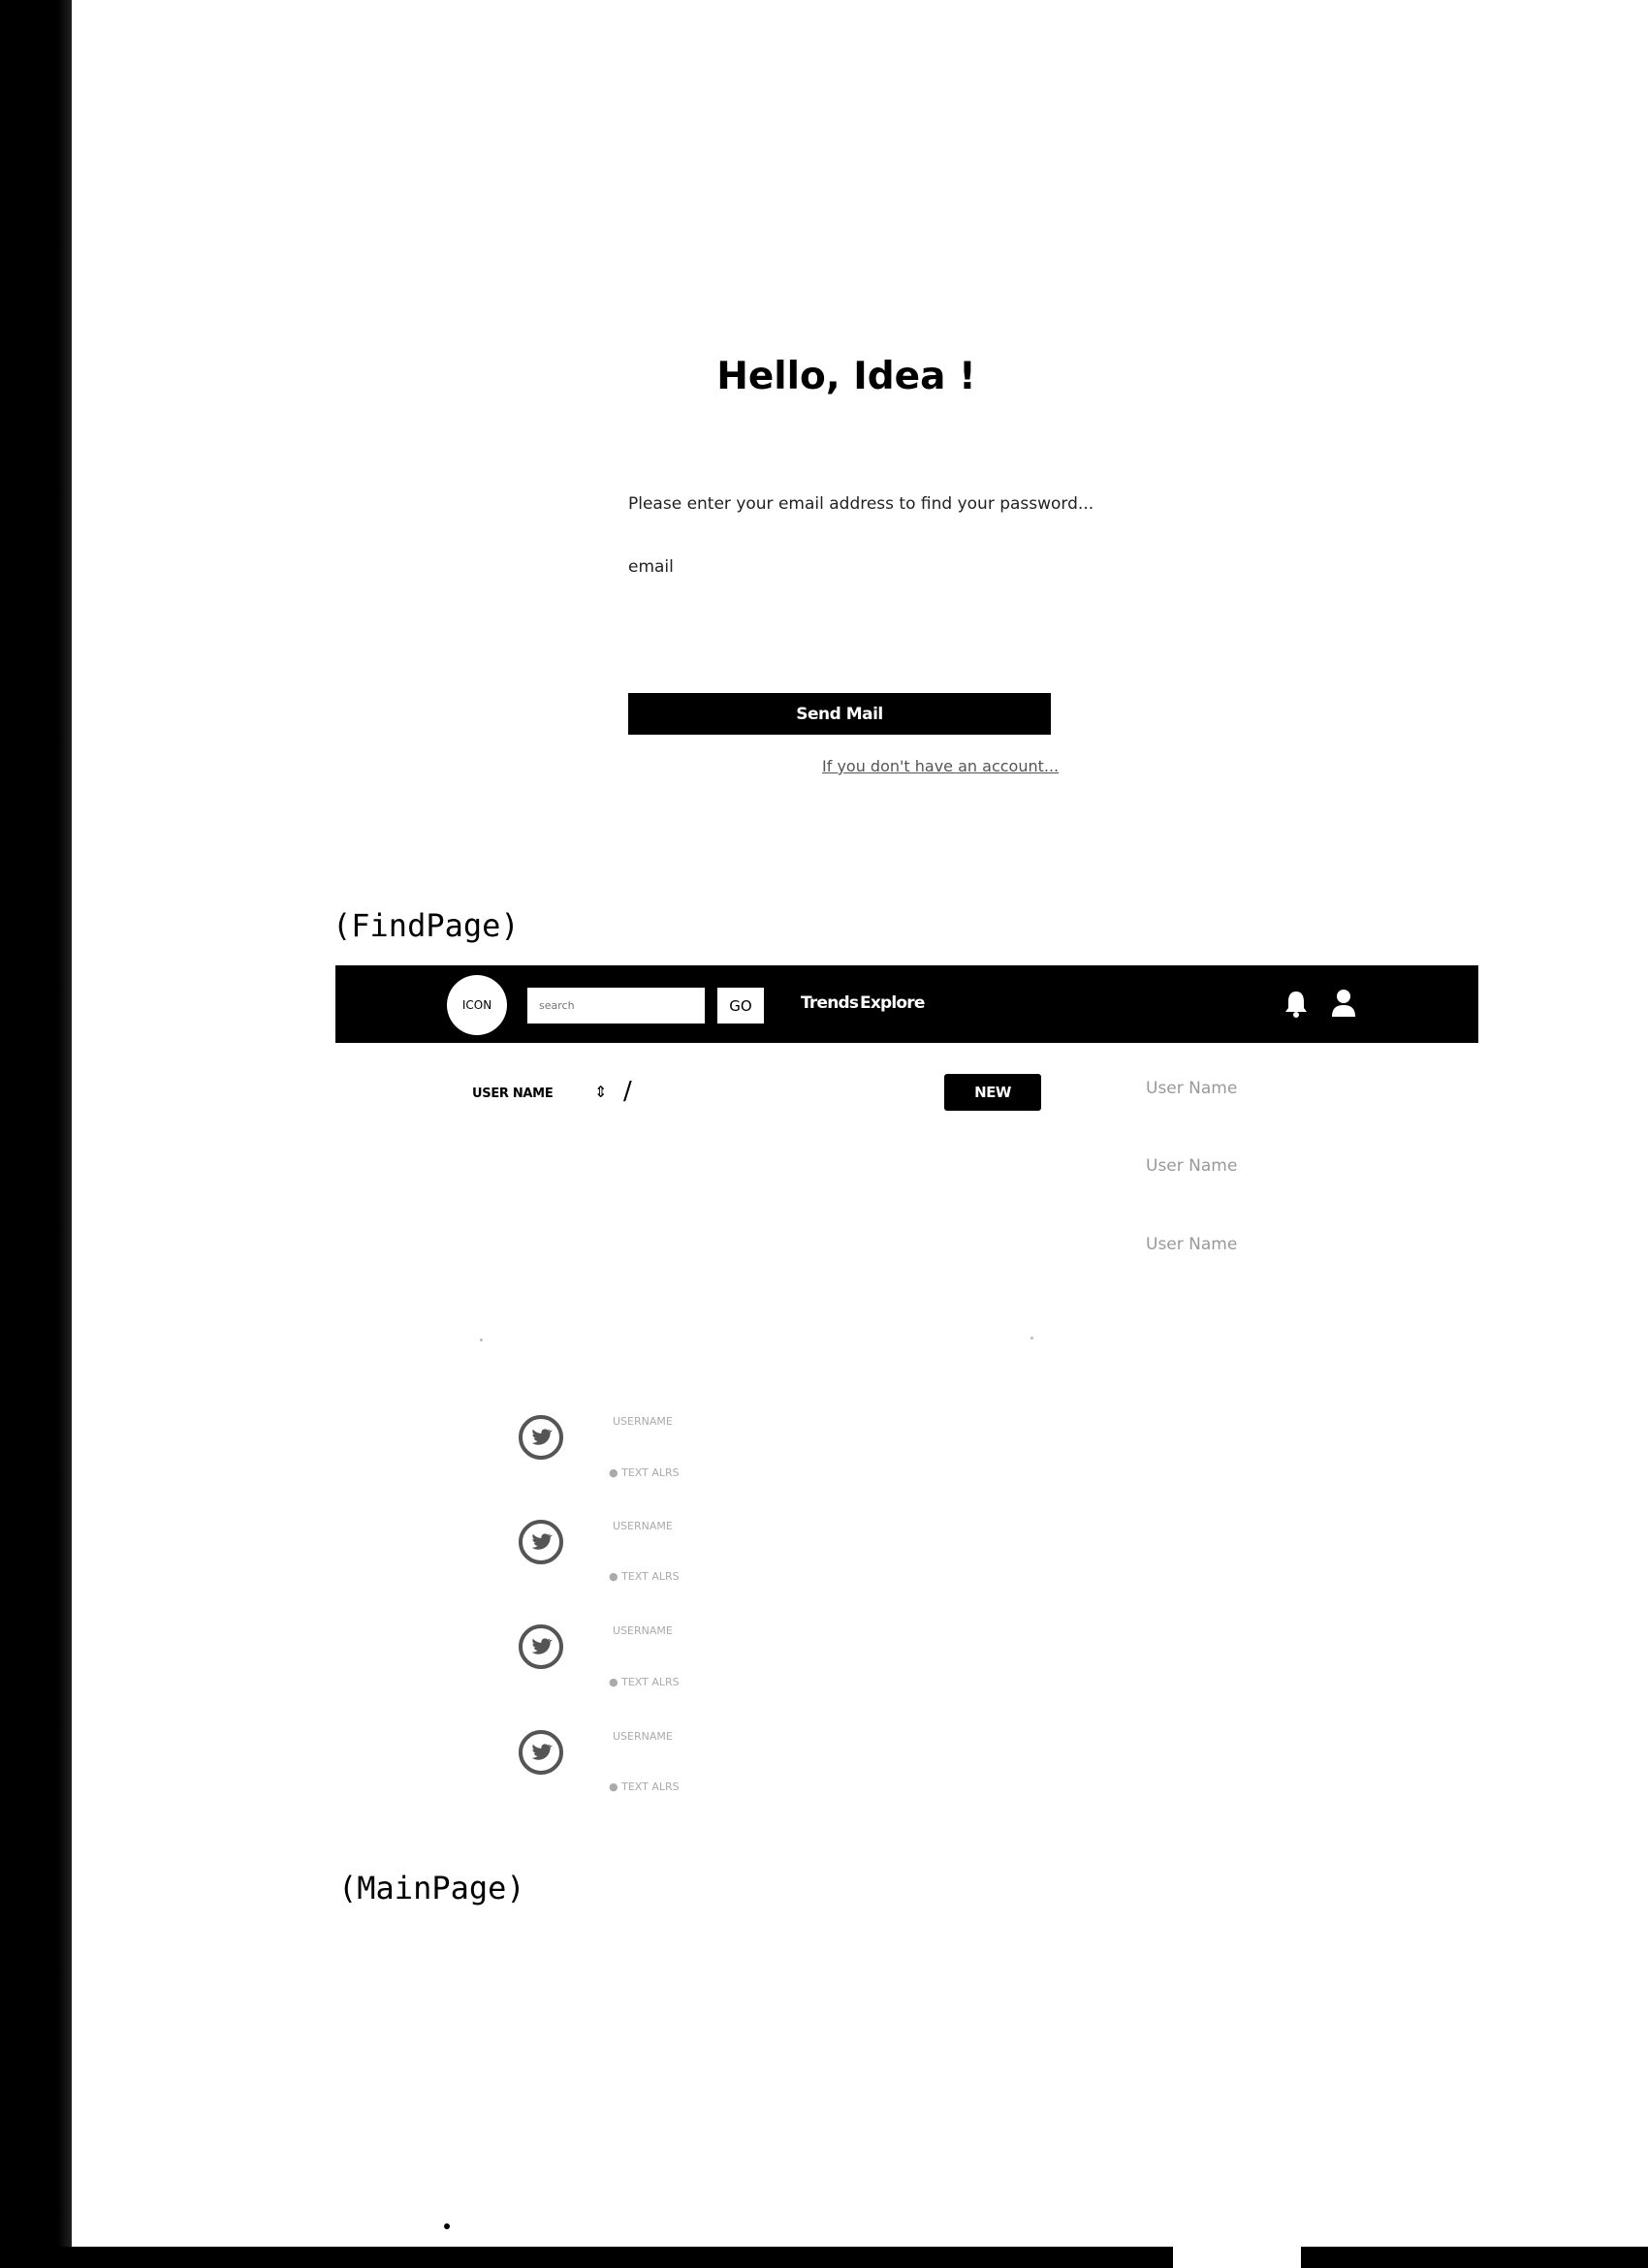 The image size is (1648, 2268). What do you see at coordinates (839, 714) in the screenshot?
I see `send-mail-button: Send Mail` at bounding box center [839, 714].